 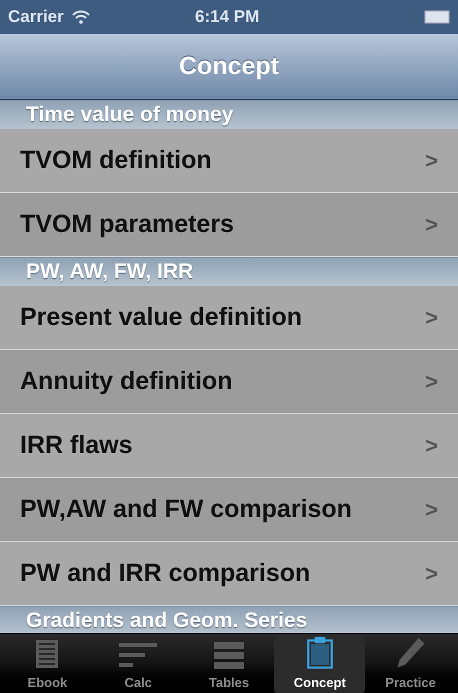 I want to click on battery-icon, so click(x=437, y=17).